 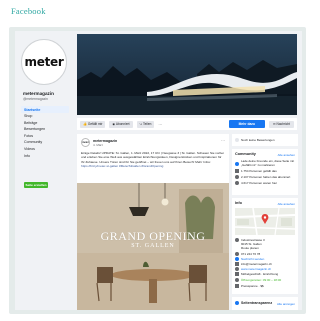 I want to click on subscribed-button: ◉ Abonniert, so click(x=121, y=124).